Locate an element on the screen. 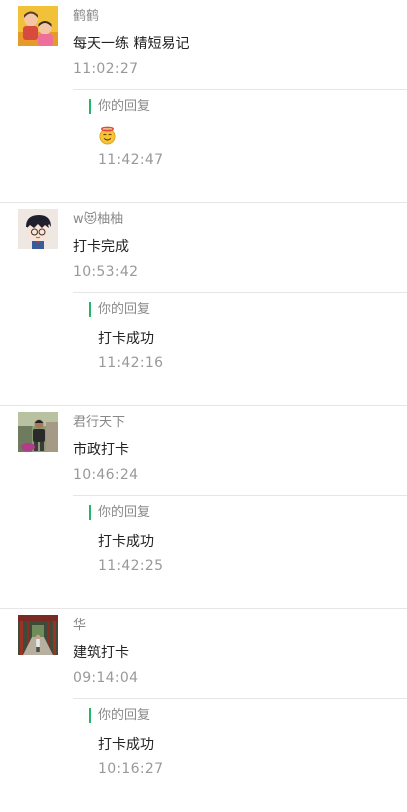  reply-time: 10:16:27 is located at coordinates (131, 769).